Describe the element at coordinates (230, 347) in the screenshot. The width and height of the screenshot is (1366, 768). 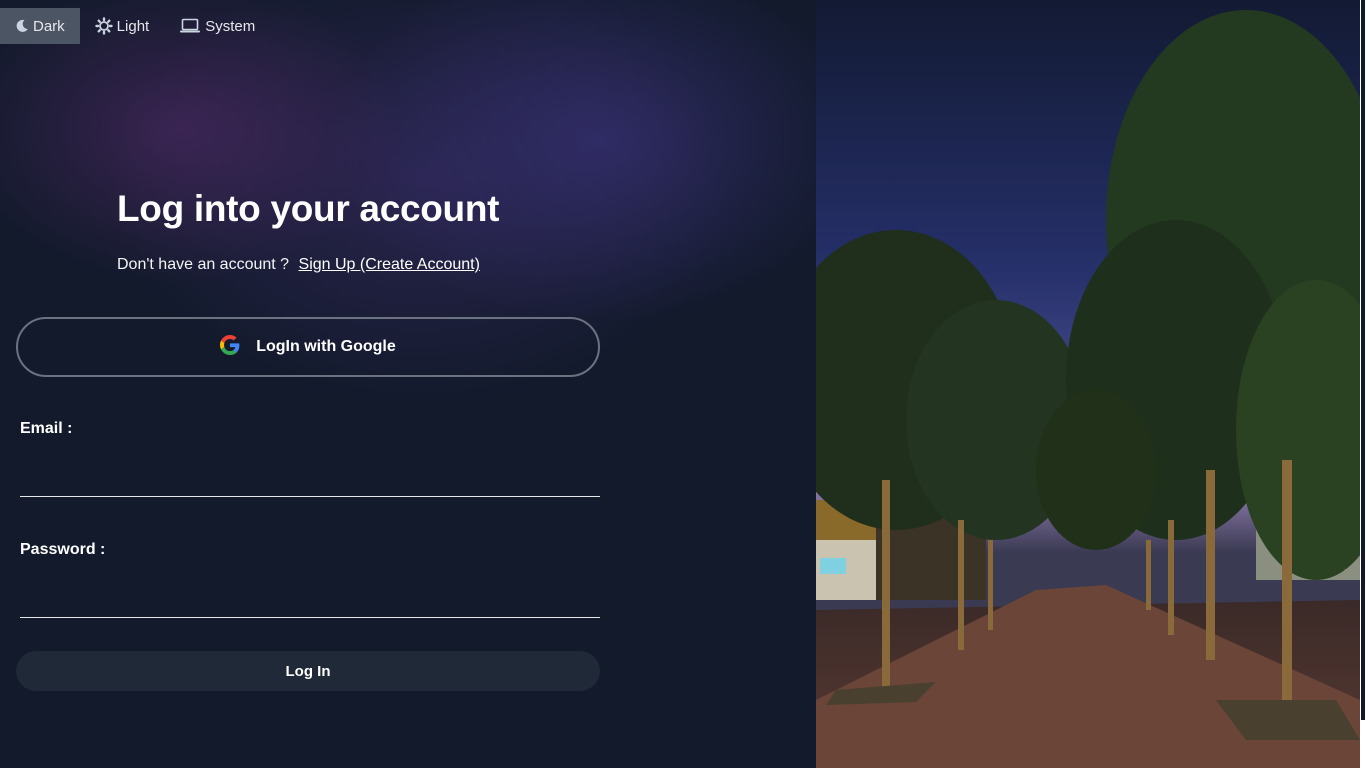
I see `google-icon` at that location.